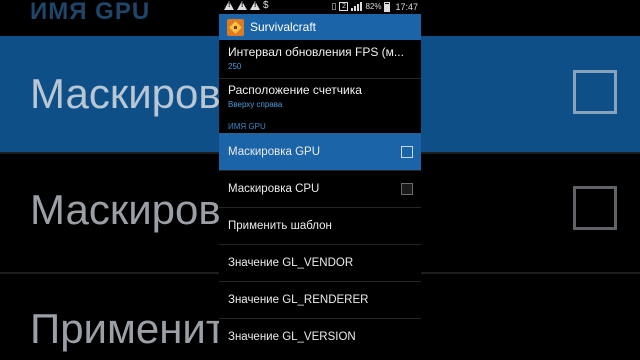  What do you see at coordinates (90, 12) in the screenshot?
I see `backdrop-section-header: ИМЯ GPU` at bounding box center [90, 12].